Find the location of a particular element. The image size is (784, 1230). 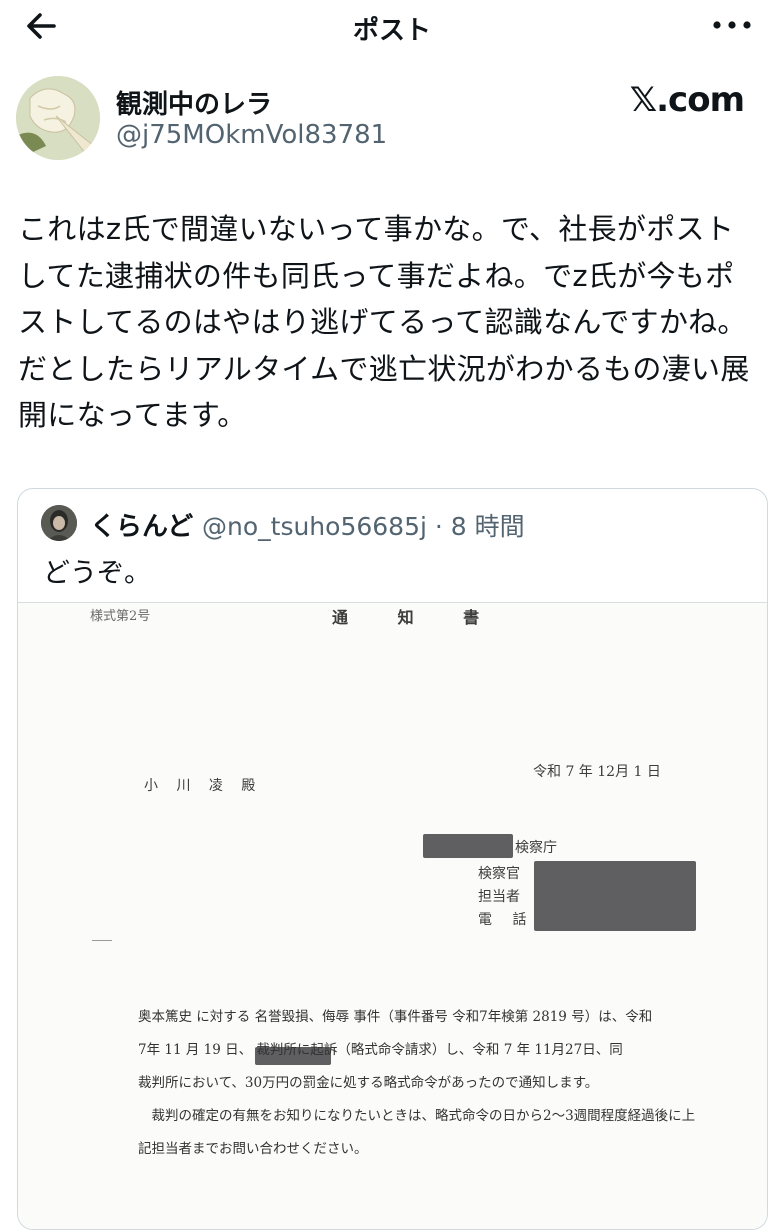

doc-label-prosecutor: 検察官 is located at coordinates (499, 874).